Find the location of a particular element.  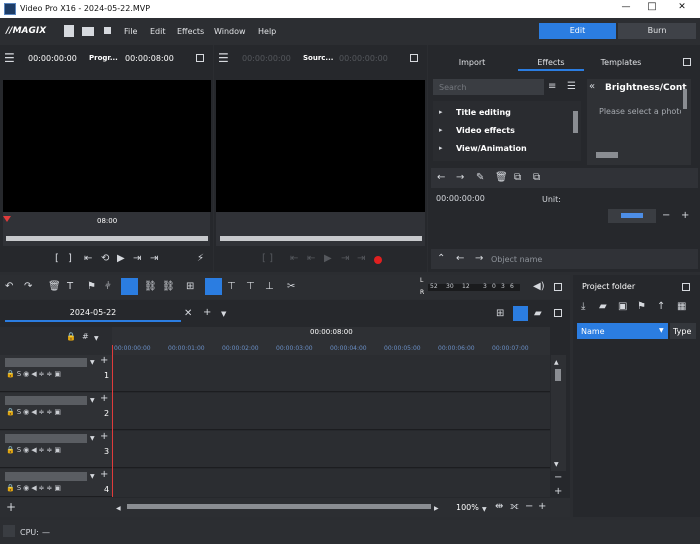

nav-back-icon: ← is located at coordinates (460, 259).